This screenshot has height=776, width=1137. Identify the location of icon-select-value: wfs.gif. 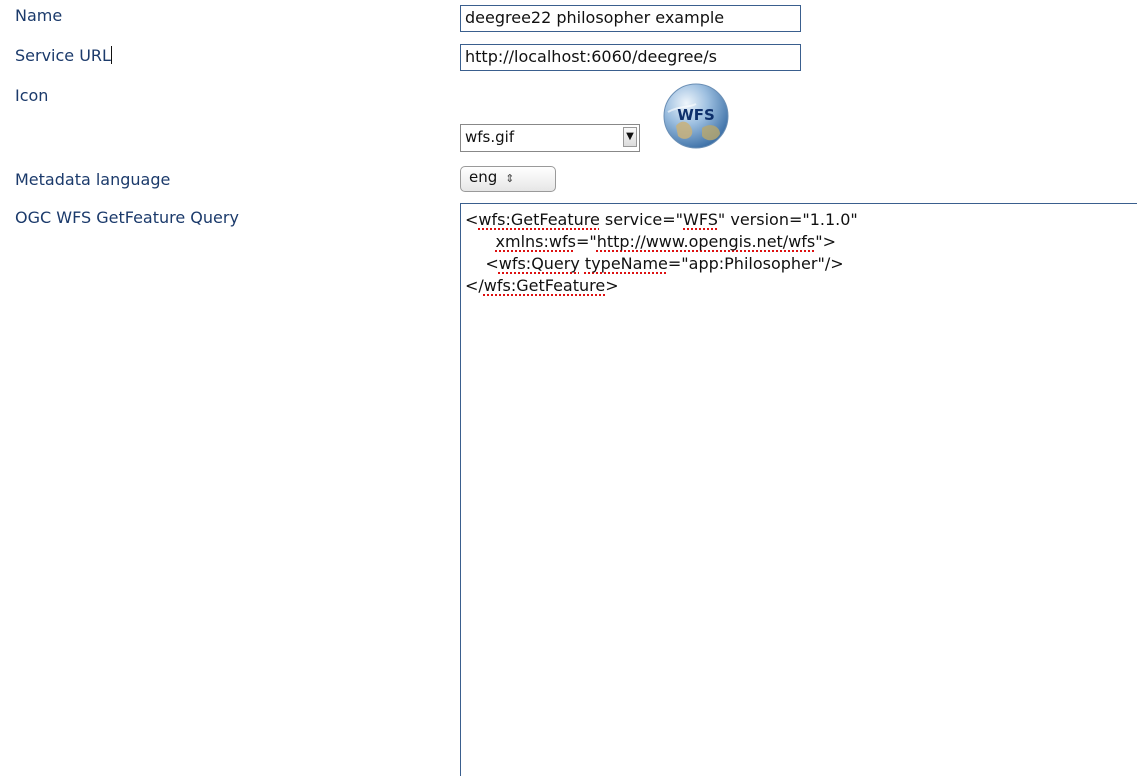
(490, 137).